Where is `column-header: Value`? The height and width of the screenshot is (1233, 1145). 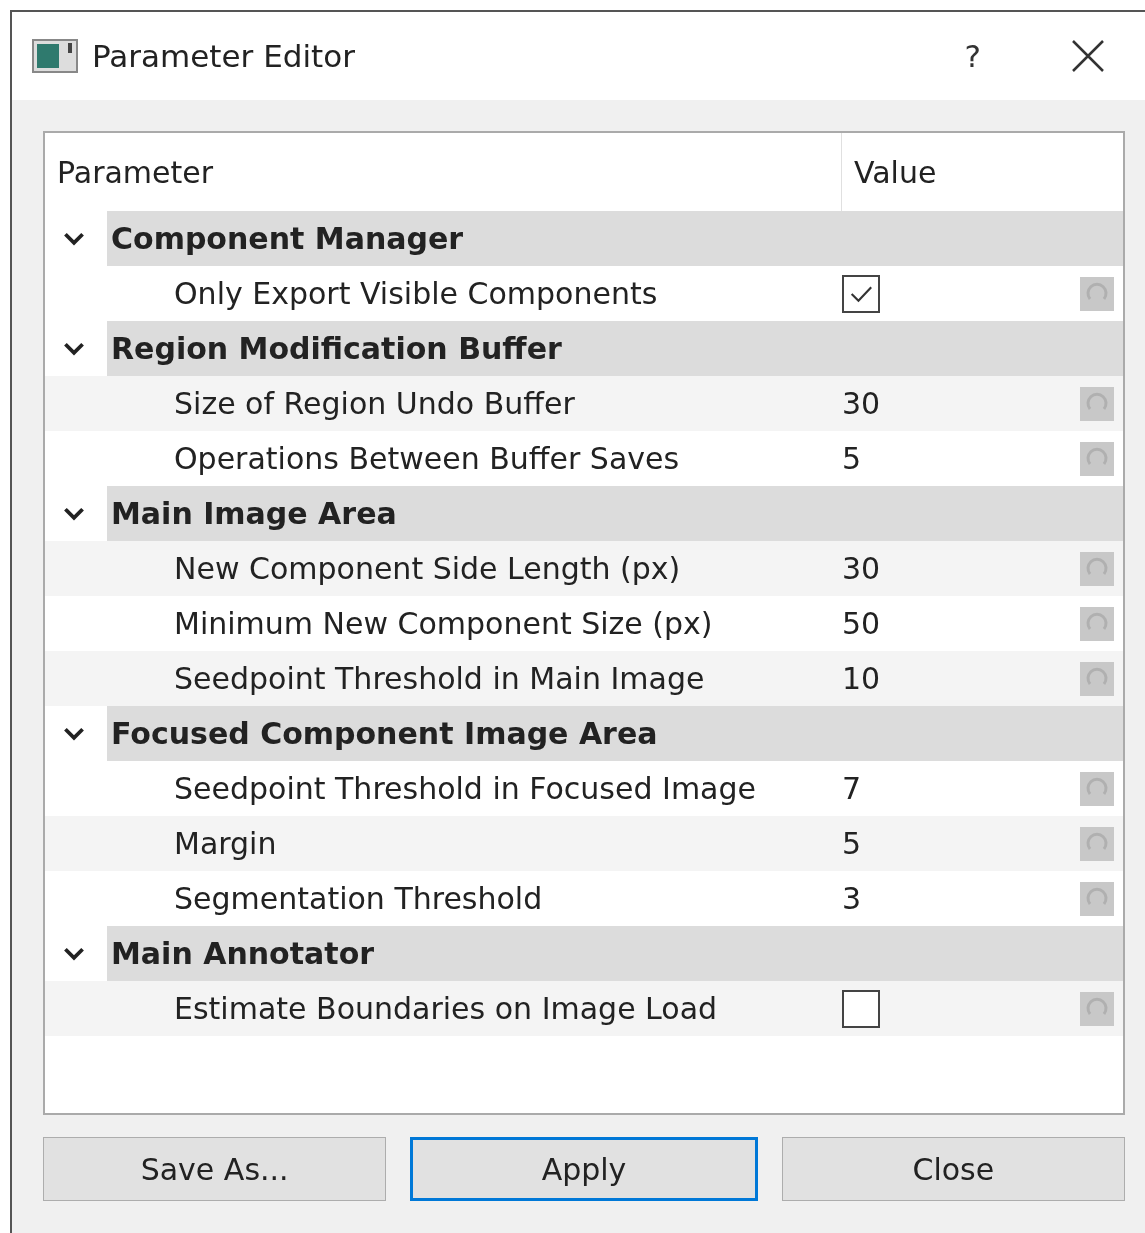 column-header: Value is located at coordinates (889, 172).